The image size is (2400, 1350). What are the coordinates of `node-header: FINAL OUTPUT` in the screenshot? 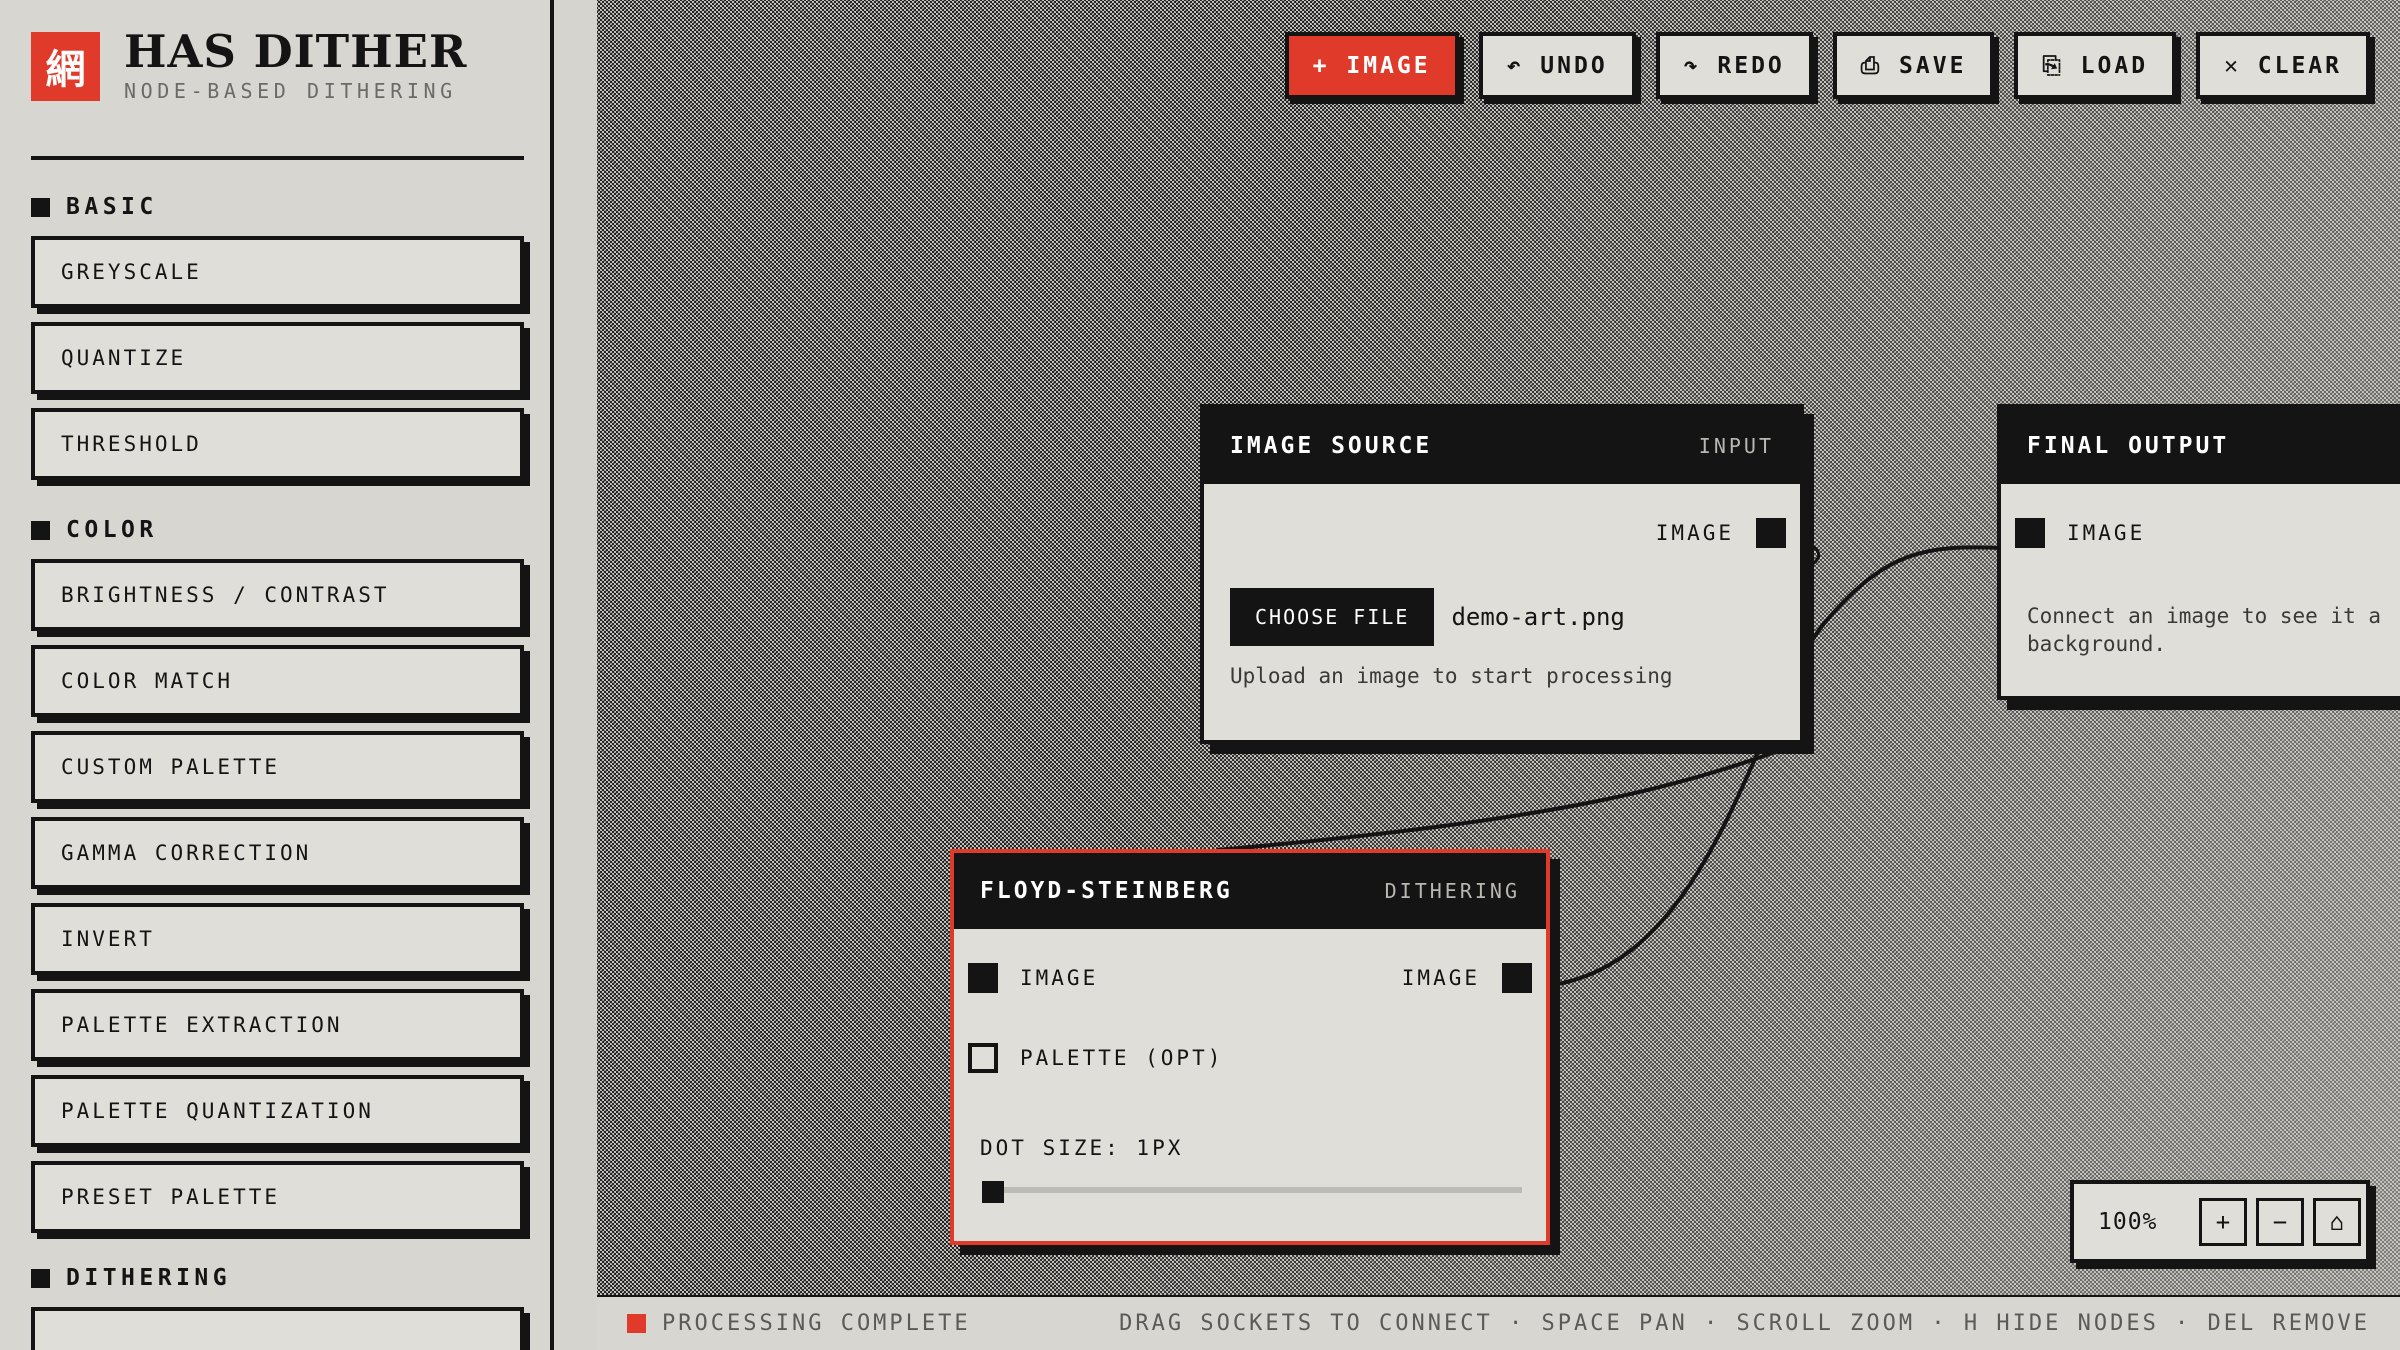 It's located at (2200, 446).